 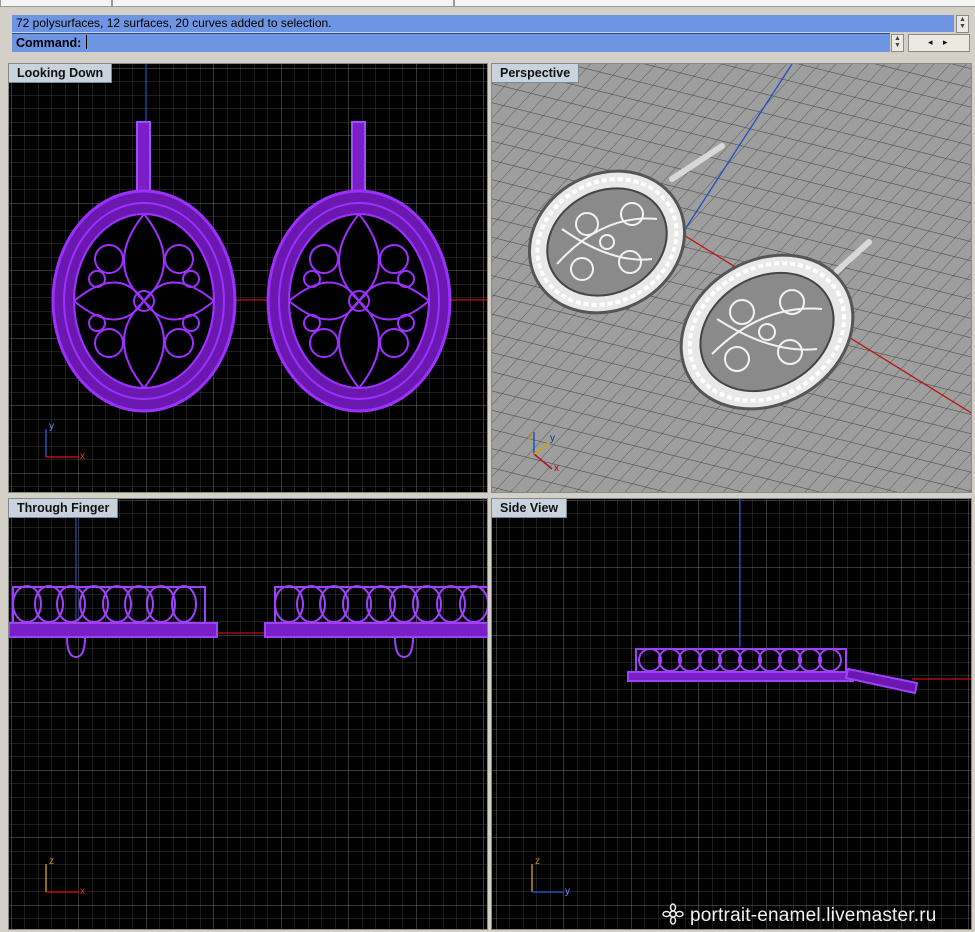 I want to click on history-scrollbar: ▲ ▼, so click(x=962, y=24).